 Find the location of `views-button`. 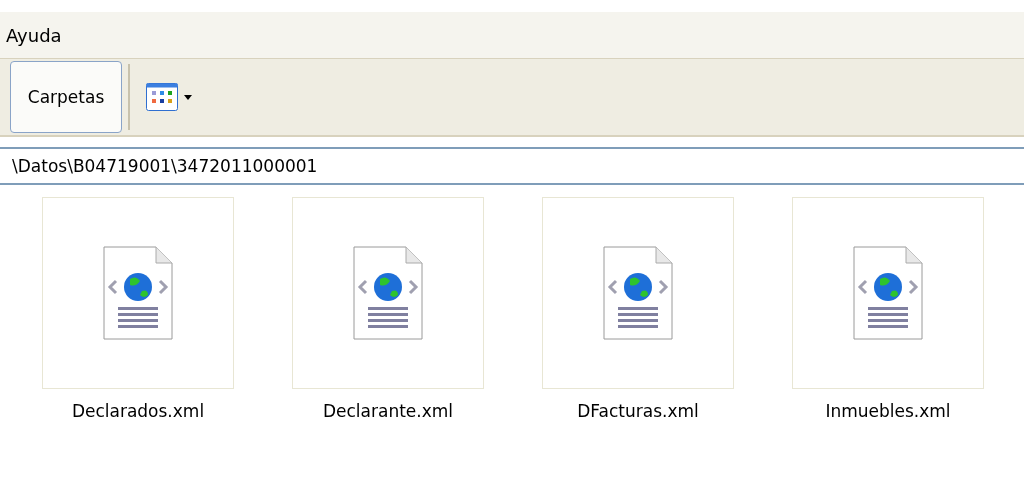

views-button is located at coordinates (169, 97).